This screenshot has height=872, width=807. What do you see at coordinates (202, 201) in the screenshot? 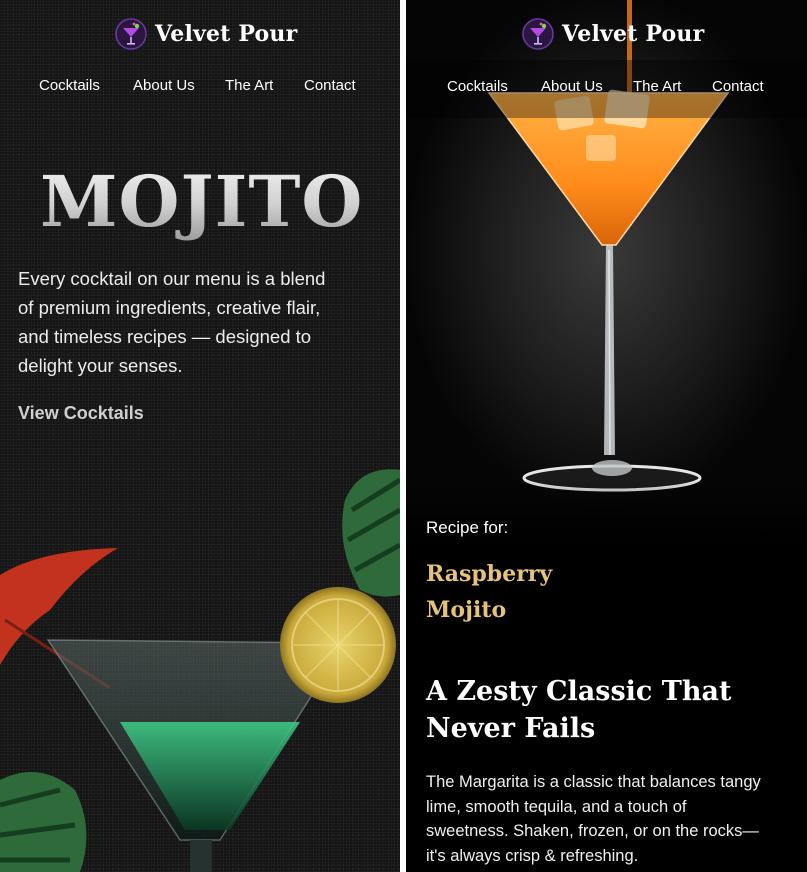
I see `hero-title: MOJITO` at bounding box center [202, 201].